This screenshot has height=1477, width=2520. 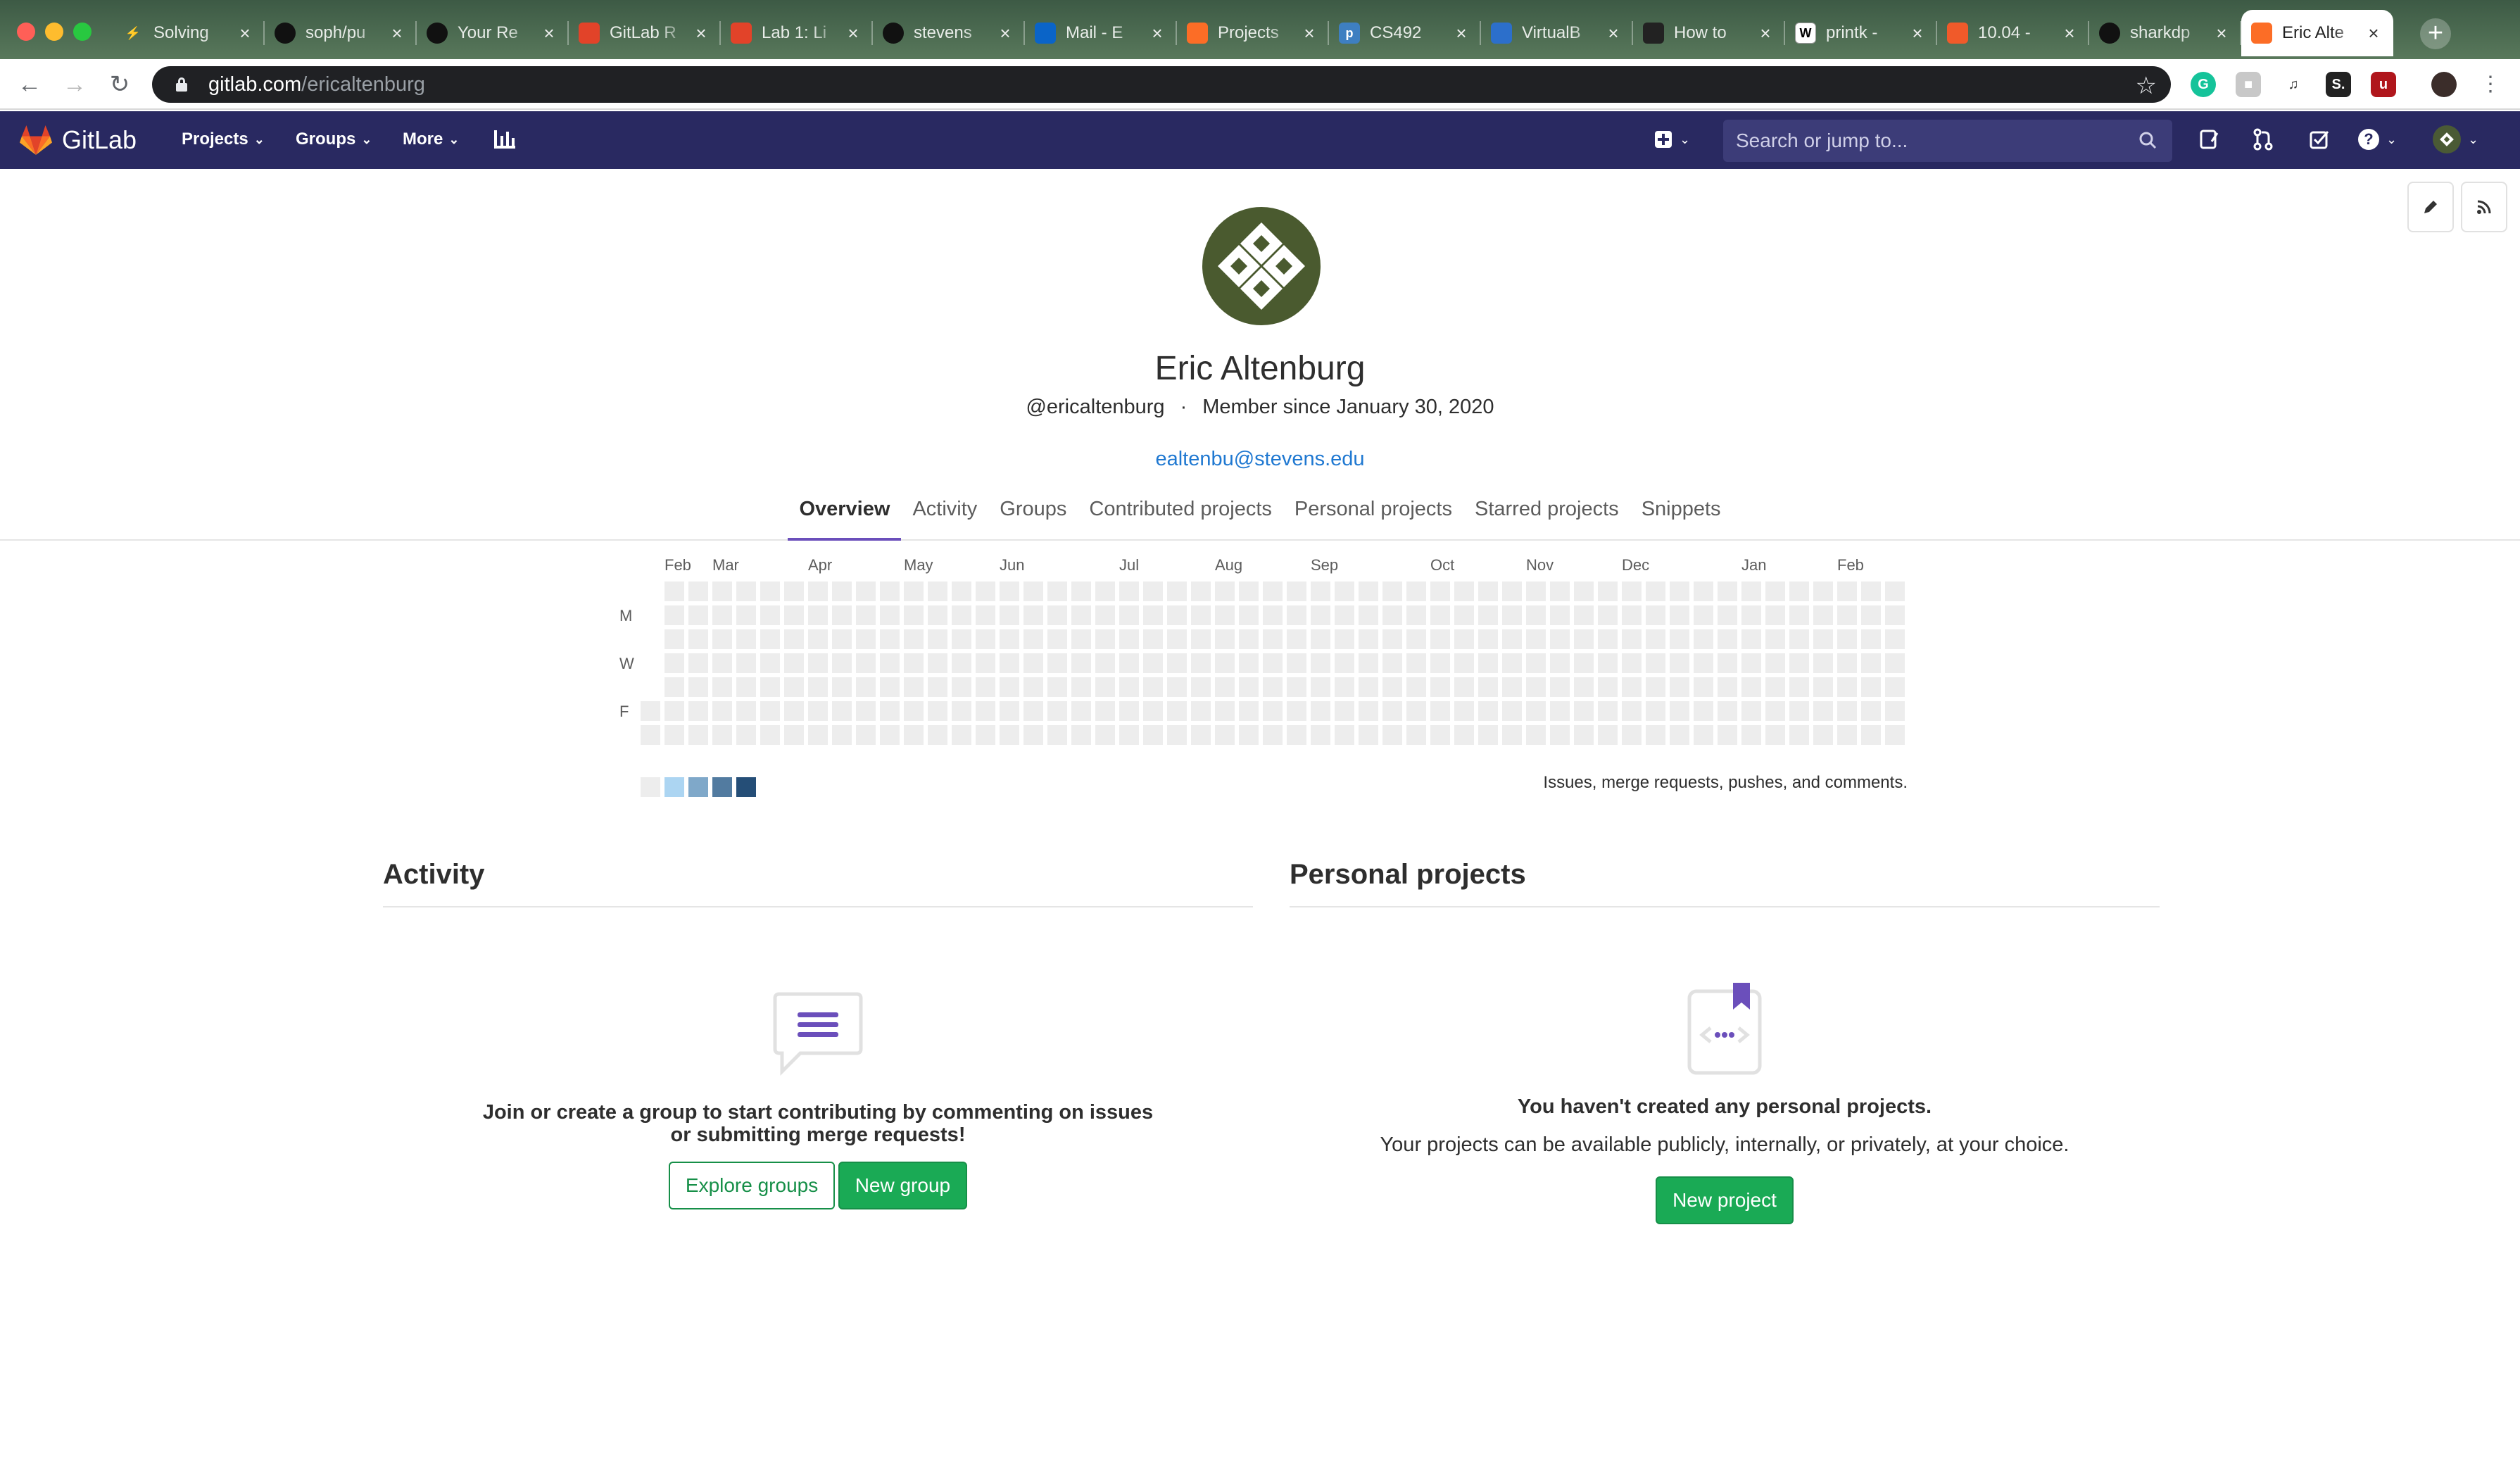 I want to click on audio-extension-icon: ♫, so click(x=2294, y=84).